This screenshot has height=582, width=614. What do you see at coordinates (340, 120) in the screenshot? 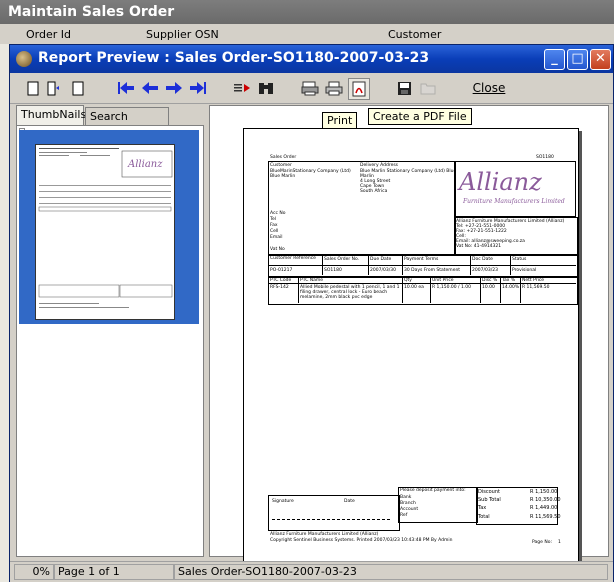
I see `print-tooltip: Print` at bounding box center [340, 120].